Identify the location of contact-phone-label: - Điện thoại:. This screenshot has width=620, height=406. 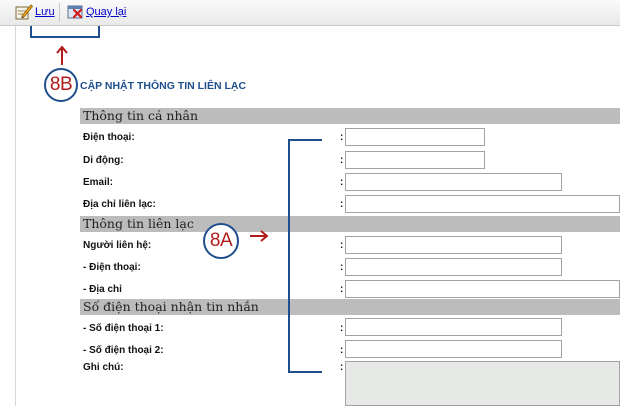
(112, 267).